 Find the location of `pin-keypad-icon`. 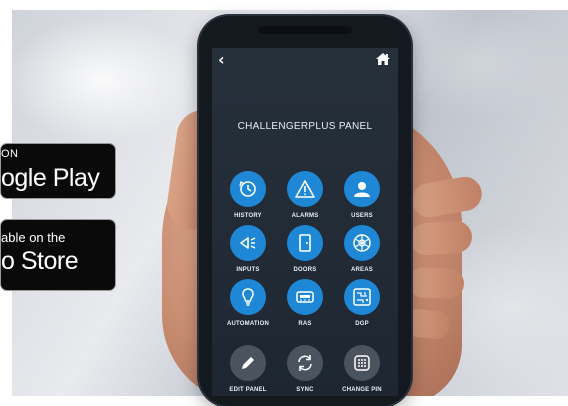

pin-keypad-icon is located at coordinates (362, 363).